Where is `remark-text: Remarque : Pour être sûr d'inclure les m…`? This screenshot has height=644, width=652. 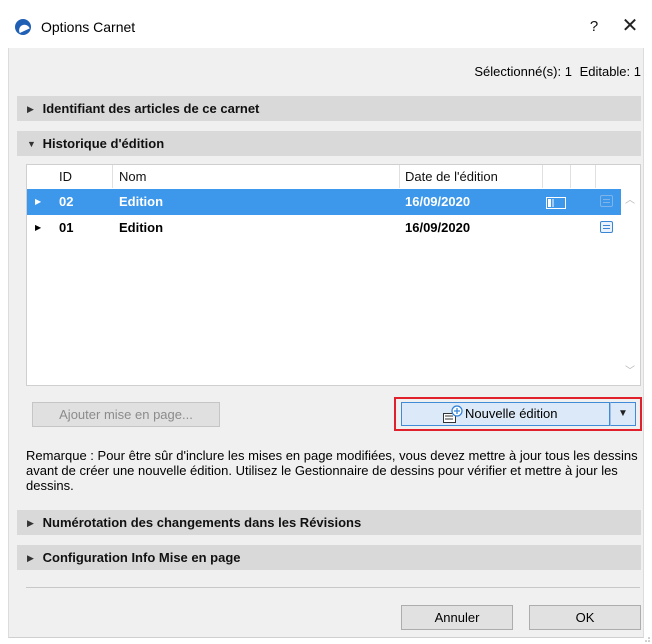
remark-text: Remarque : Pour être sûr d'inclure les m… is located at coordinates (332, 470).